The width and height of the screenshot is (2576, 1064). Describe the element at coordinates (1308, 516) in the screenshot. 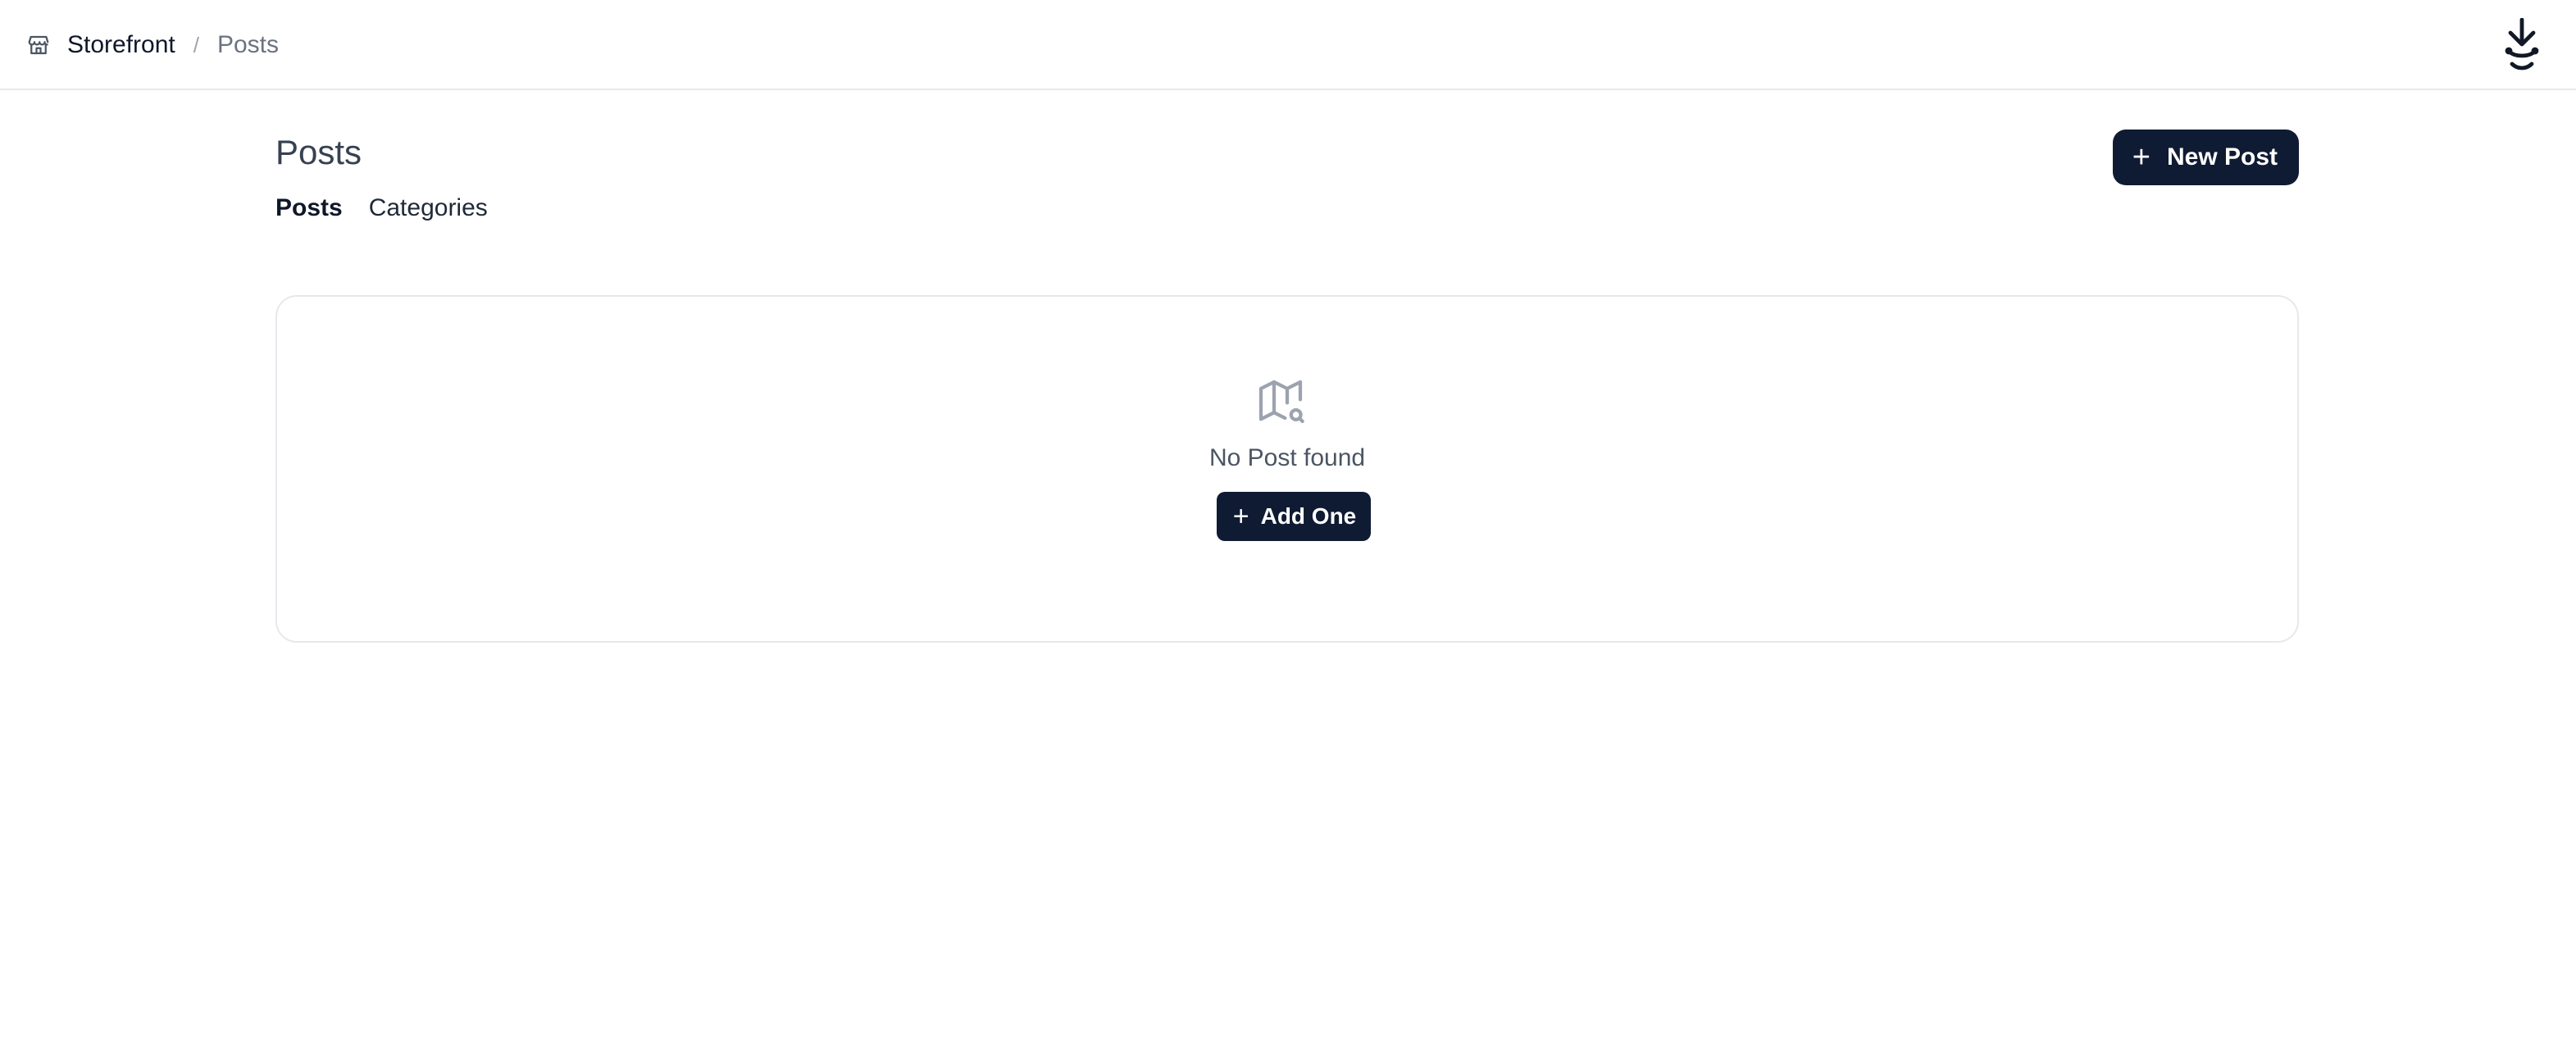

I see `add-one-label: Add One` at that location.